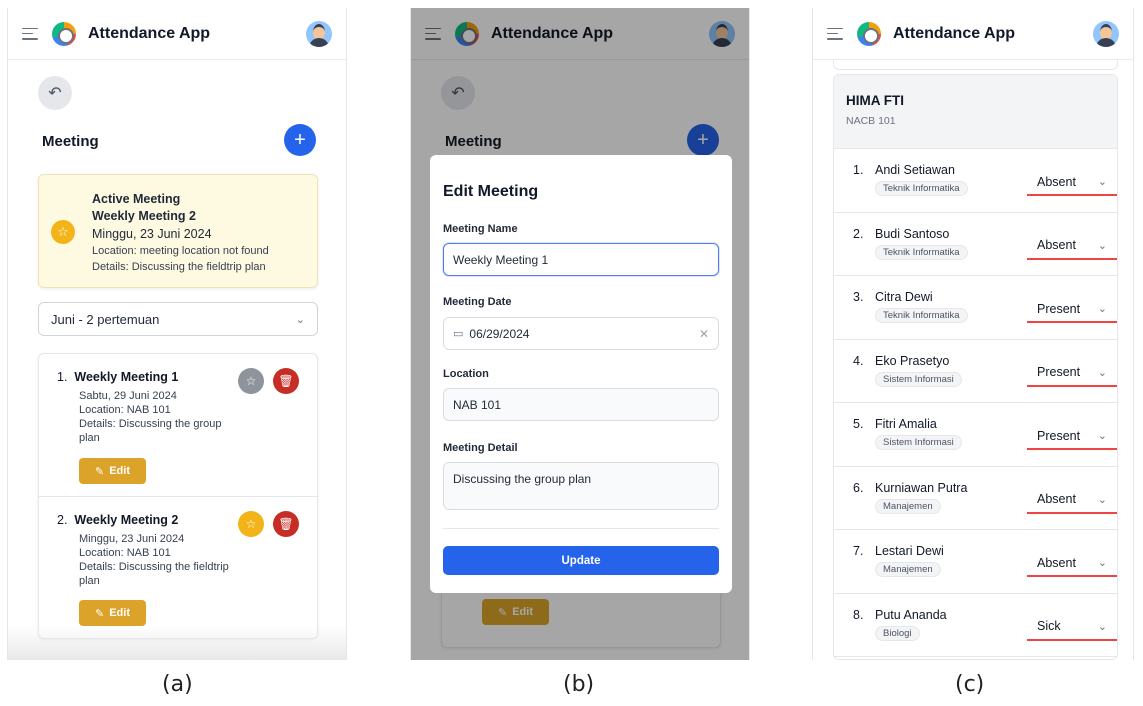  Describe the element at coordinates (895, 424) in the screenshot. I see `student-name: 5. Fitri Amalia` at that location.